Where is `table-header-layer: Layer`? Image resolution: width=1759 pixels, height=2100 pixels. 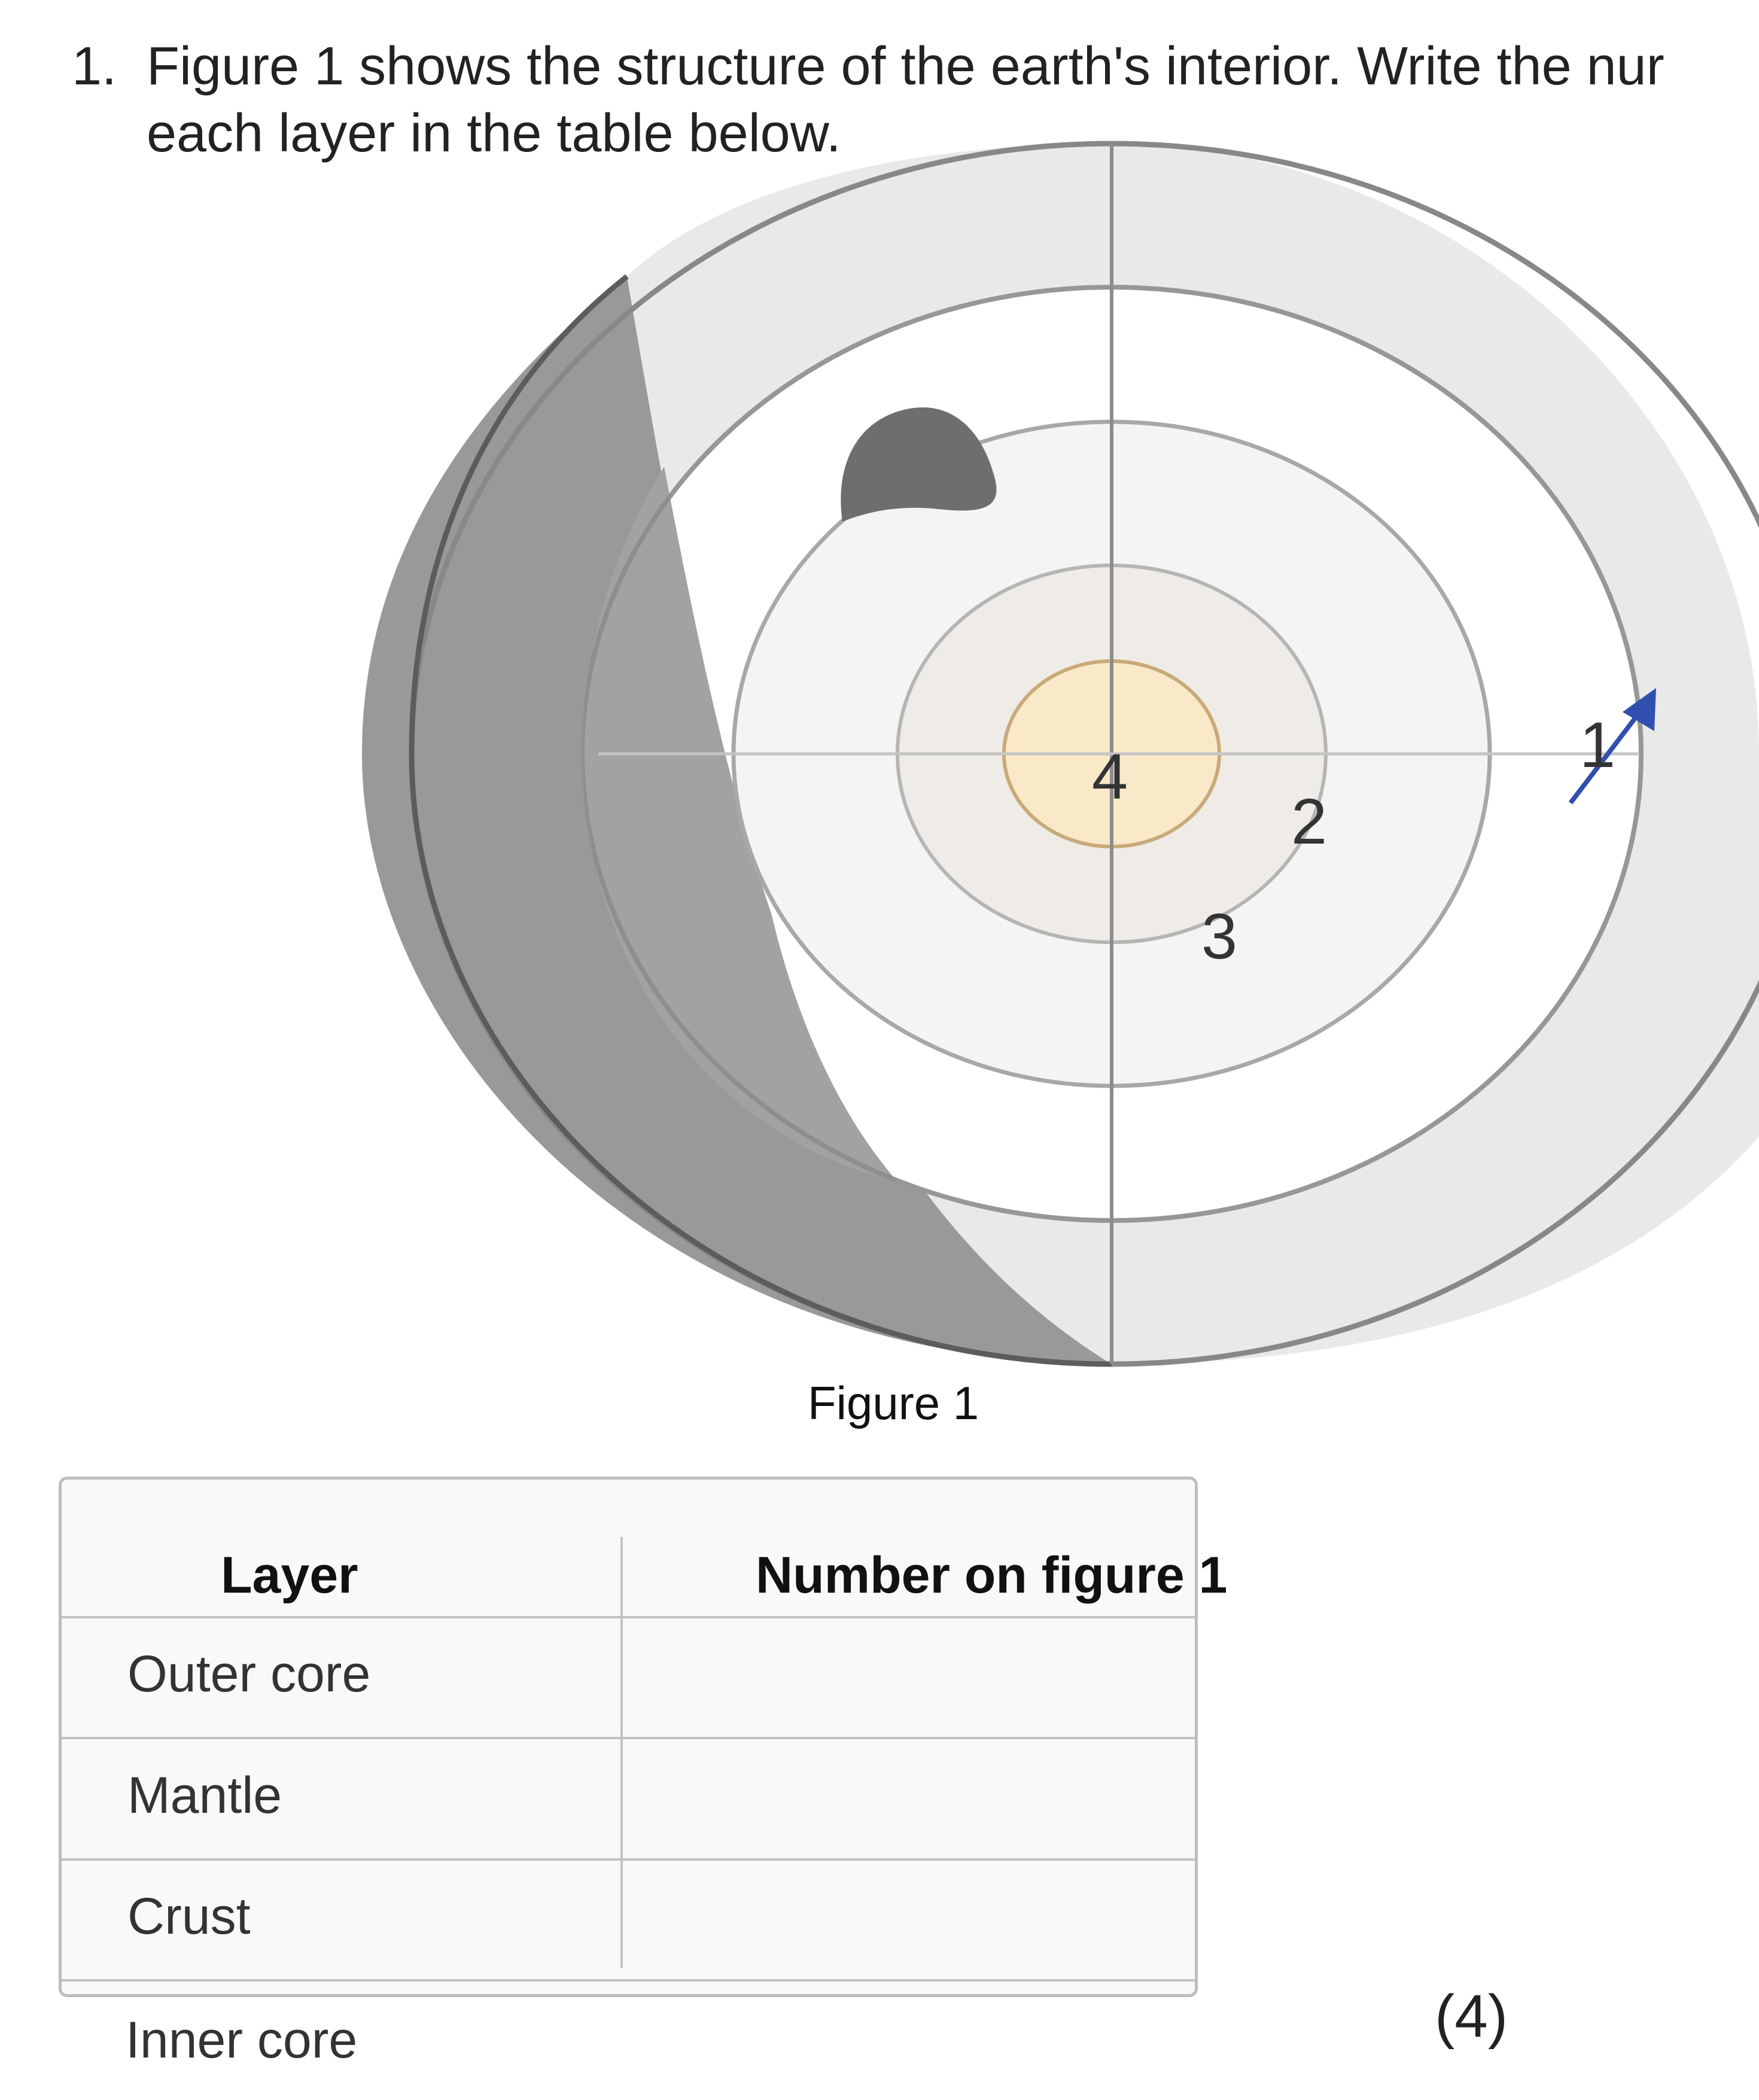 table-header-layer: Layer is located at coordinates (289, 1575).